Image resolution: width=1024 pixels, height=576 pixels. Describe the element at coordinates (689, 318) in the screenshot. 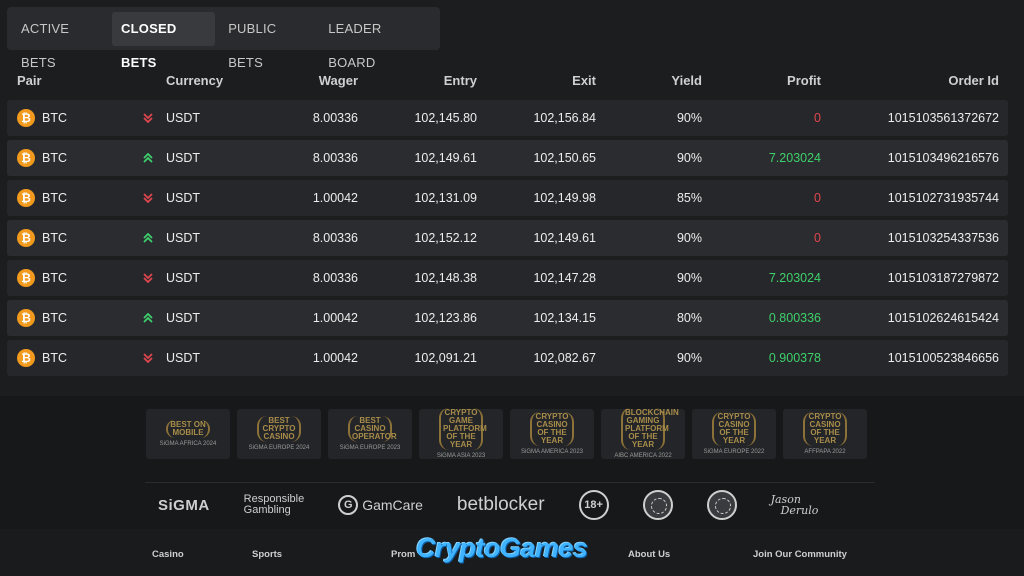

I see `yield-cell: 80%` at that location.